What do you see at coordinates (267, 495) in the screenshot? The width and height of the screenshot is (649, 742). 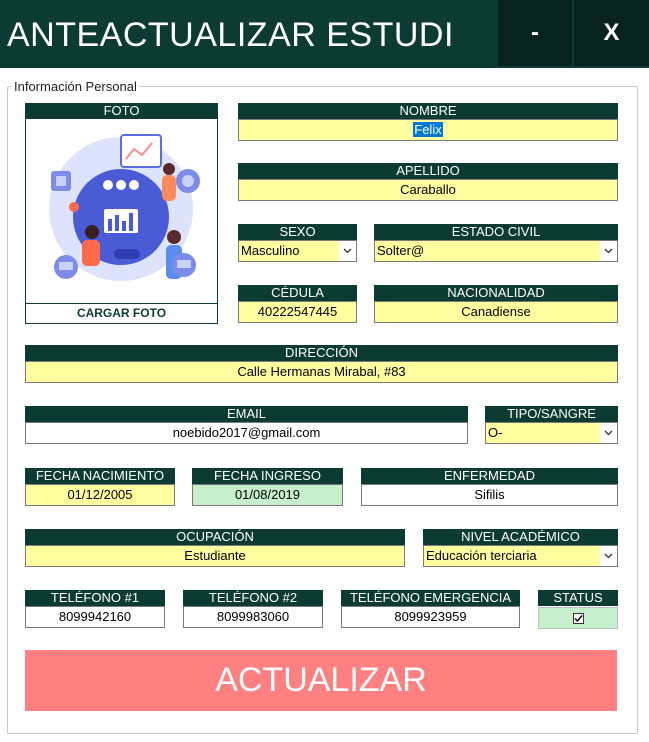 I see `fecha-ingreso-field: 01/08/2019` at bounding box center [267, 495].